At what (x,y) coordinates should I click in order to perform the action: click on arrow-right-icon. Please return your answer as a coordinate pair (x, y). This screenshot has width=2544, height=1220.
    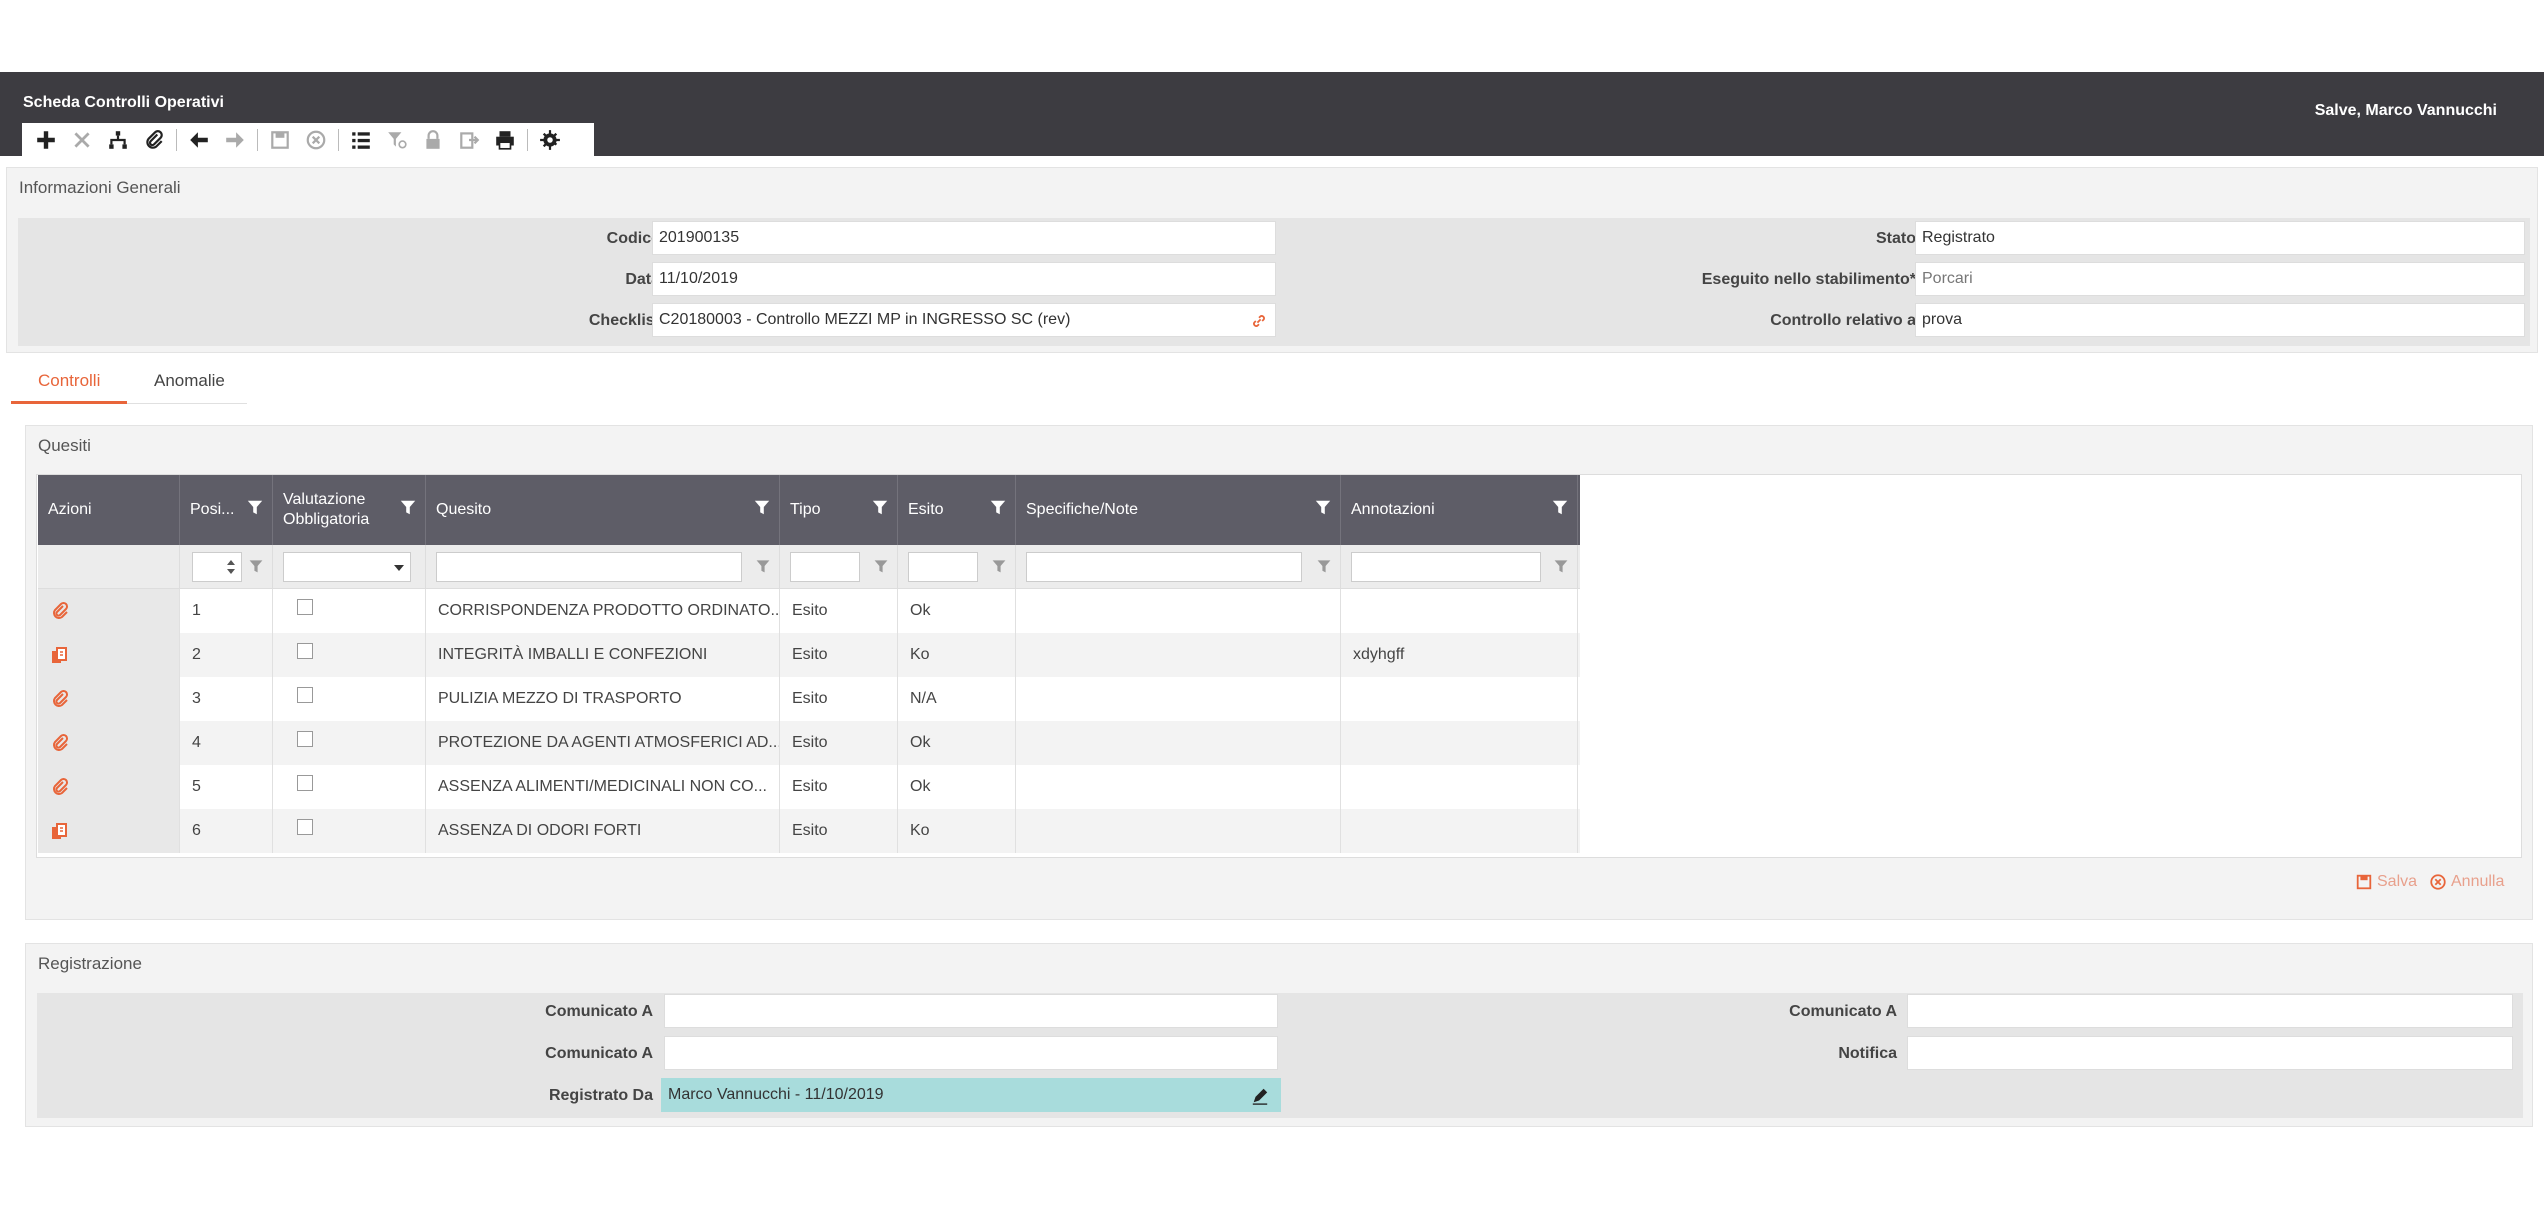
    Looking at the image, I should click on (235, 139).